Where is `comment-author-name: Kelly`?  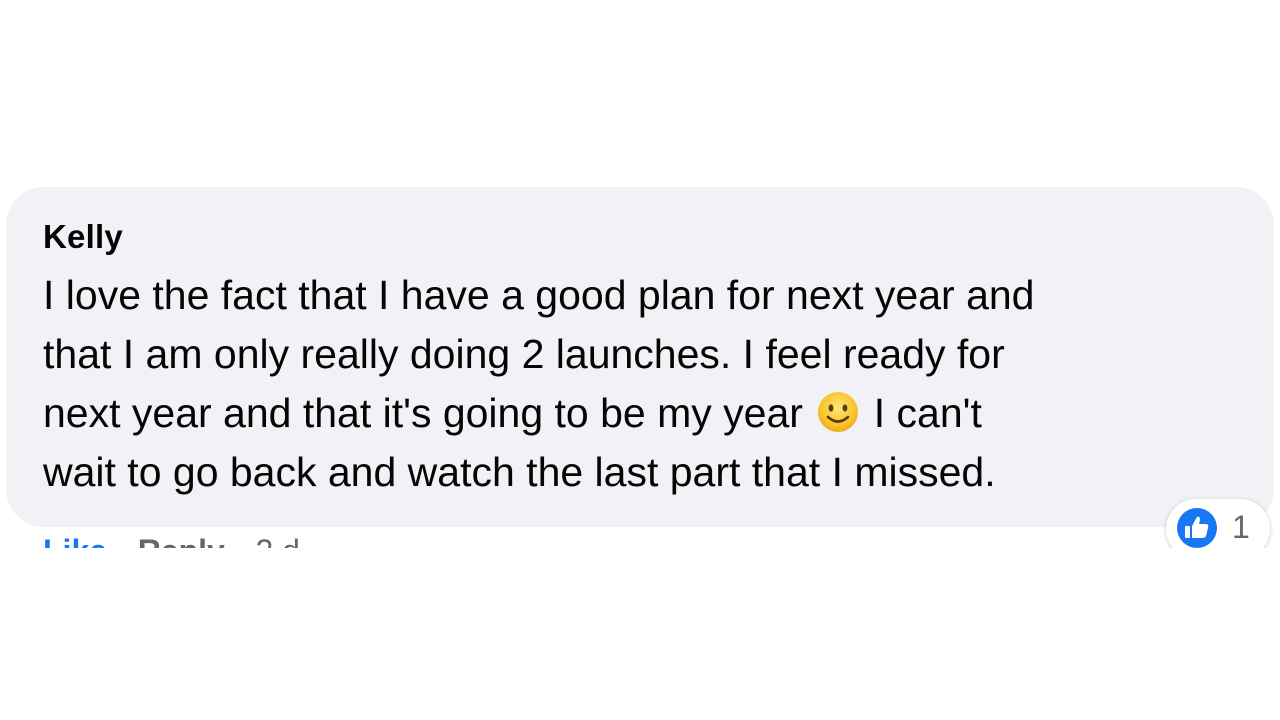 comment-author-name: Kelly is located at coordinates (83, 237).